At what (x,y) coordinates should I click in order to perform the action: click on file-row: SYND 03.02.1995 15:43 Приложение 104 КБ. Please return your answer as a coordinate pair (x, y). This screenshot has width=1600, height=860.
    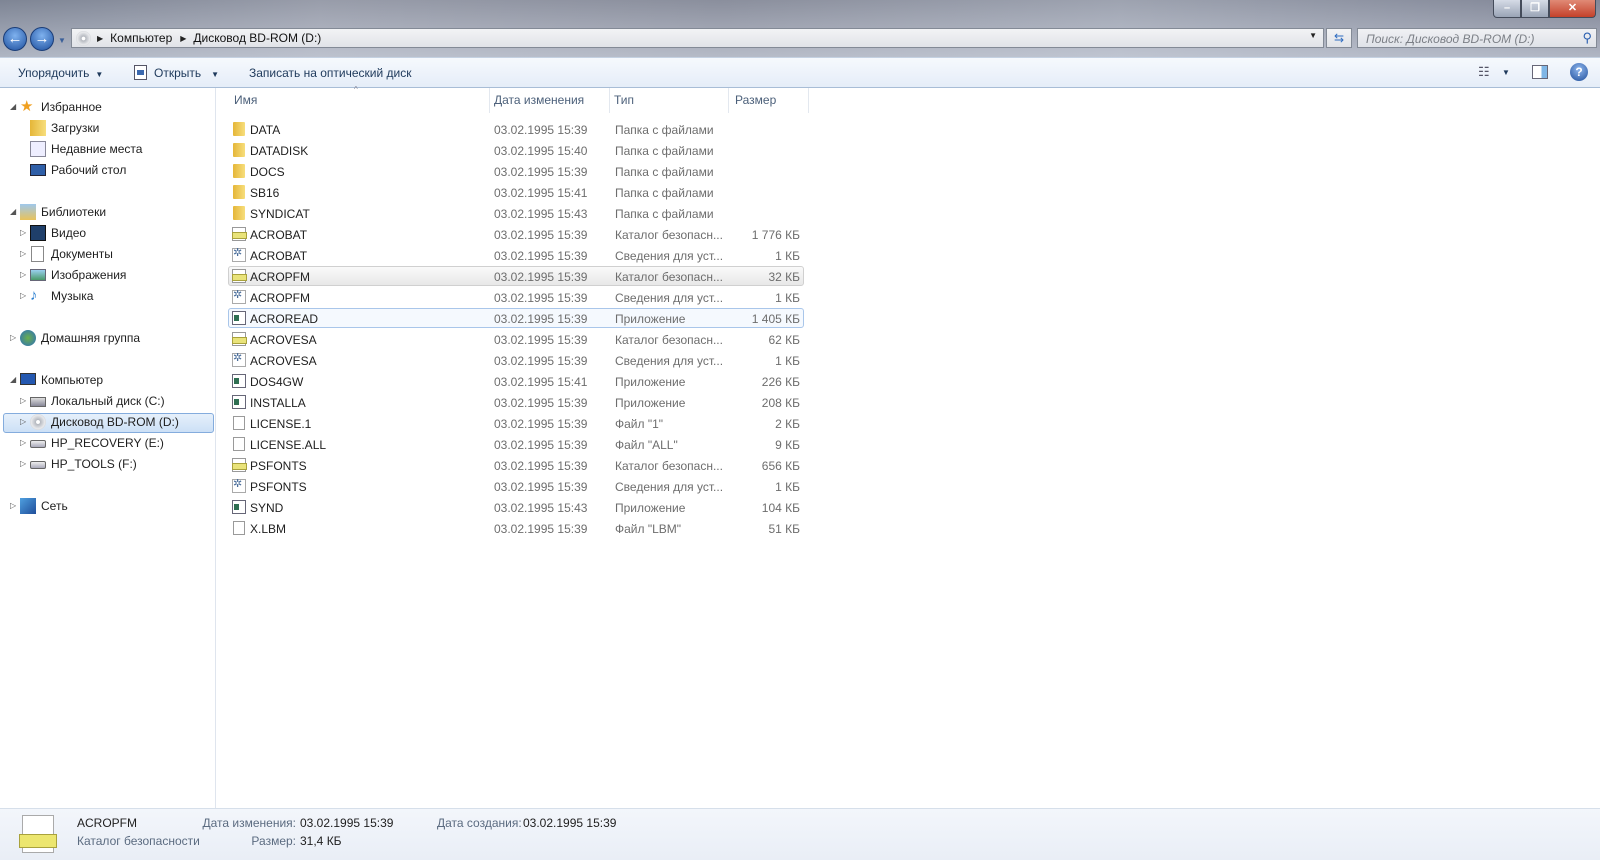
    Looking at the image, I should click on (516, 507).